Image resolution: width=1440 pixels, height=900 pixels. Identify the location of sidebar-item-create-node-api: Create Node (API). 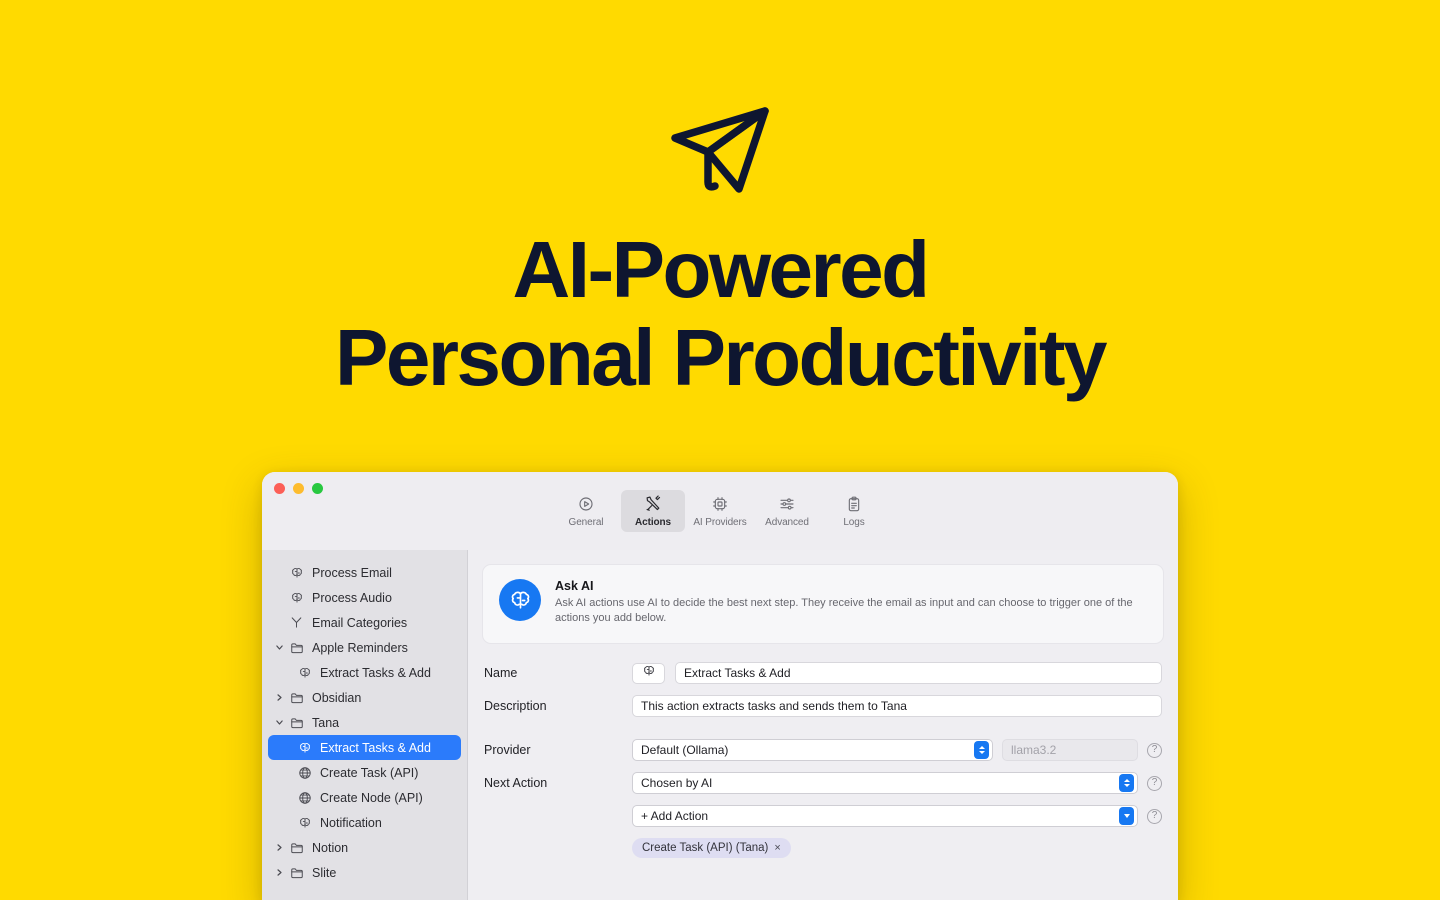
(364, 797).